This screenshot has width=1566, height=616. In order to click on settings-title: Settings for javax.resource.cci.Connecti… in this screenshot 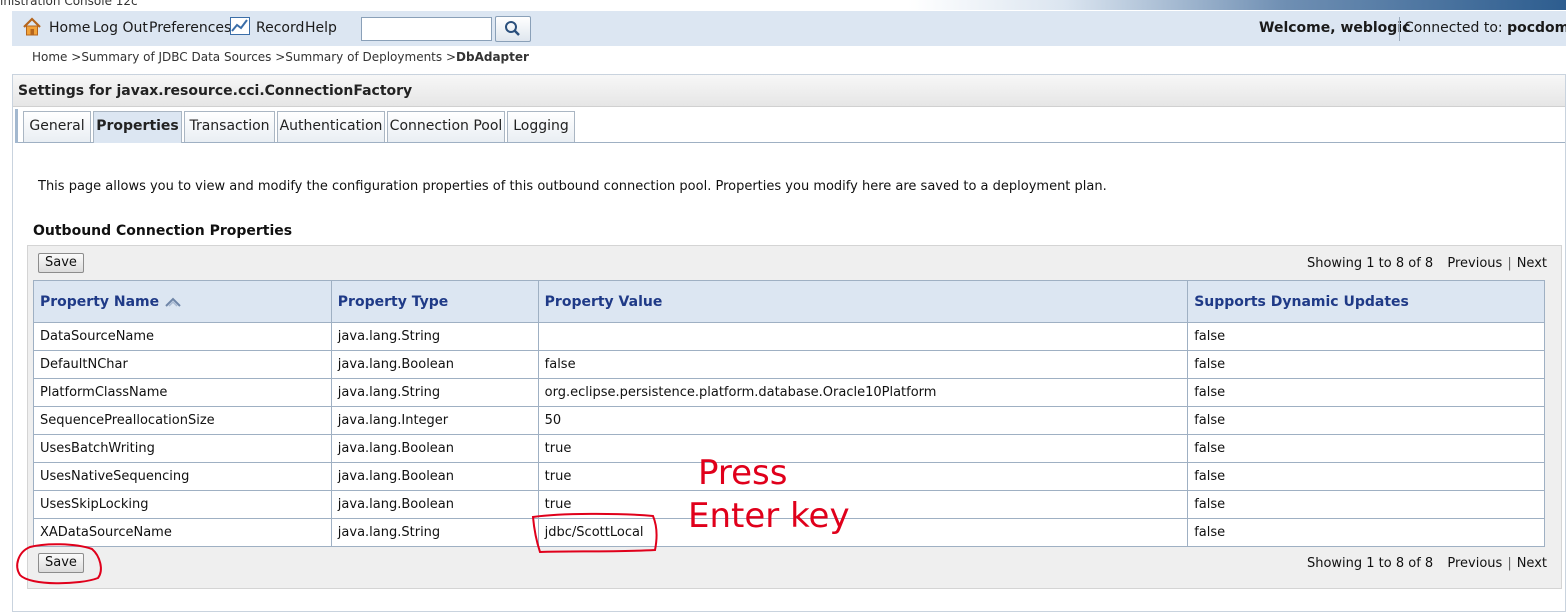, I will do `click(215, 91)`.